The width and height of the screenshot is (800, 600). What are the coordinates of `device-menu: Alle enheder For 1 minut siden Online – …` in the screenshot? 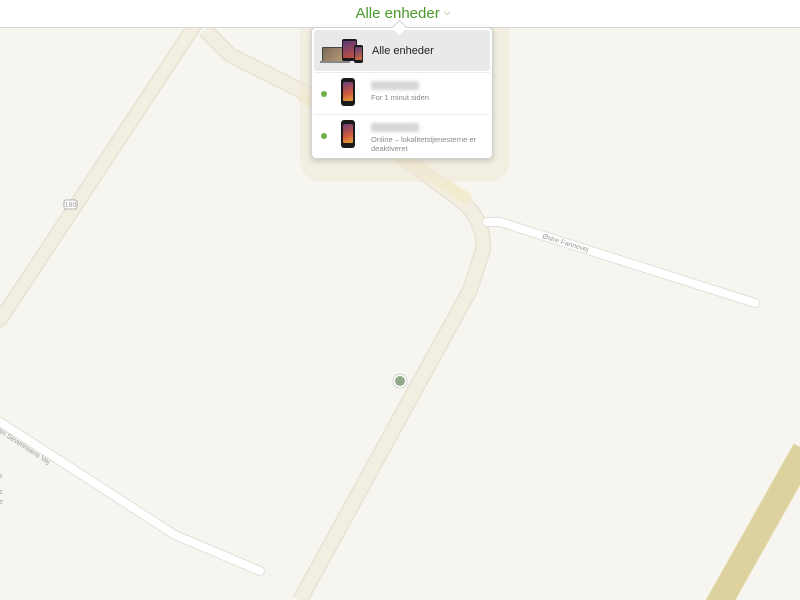 It's located at (402, 93).